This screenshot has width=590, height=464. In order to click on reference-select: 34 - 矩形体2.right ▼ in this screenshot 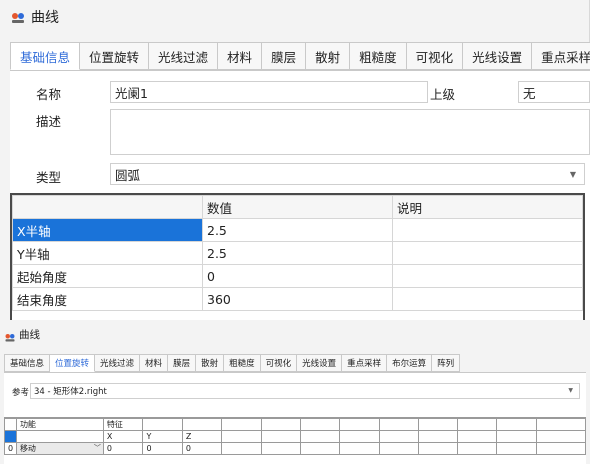, I will do `click(305, 391)`.